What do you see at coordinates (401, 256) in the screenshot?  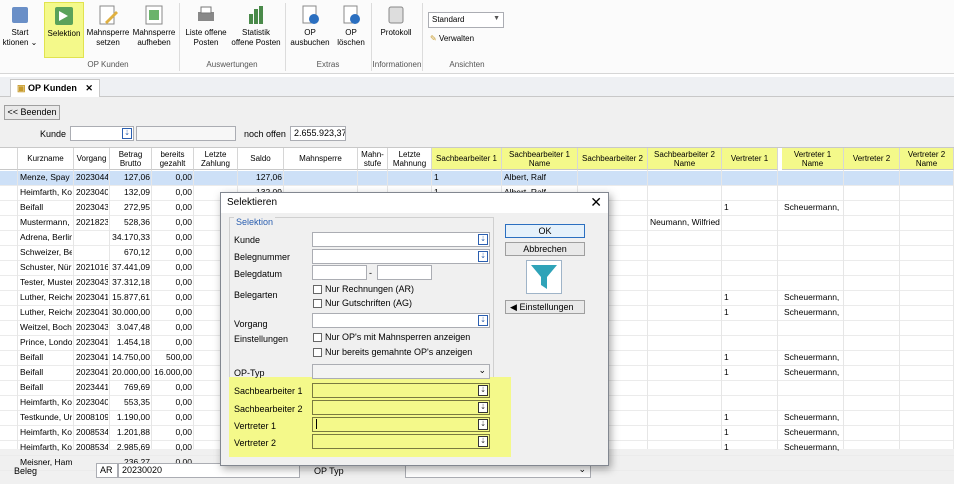 I see `belegnummer-input: ⇣` at bounding box center [401, 256].